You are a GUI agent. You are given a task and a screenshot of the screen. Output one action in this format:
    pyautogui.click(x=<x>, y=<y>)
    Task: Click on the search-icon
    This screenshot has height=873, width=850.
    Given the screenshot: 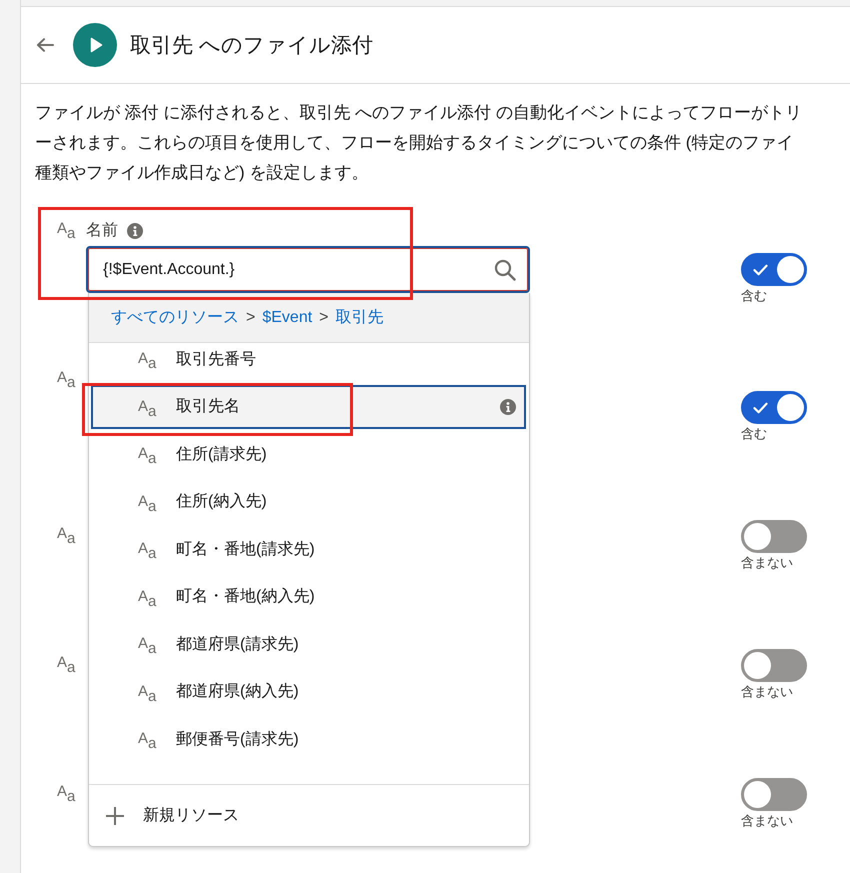 What is the action you would take?
    pyautogui.click(x=505, y=269)
    